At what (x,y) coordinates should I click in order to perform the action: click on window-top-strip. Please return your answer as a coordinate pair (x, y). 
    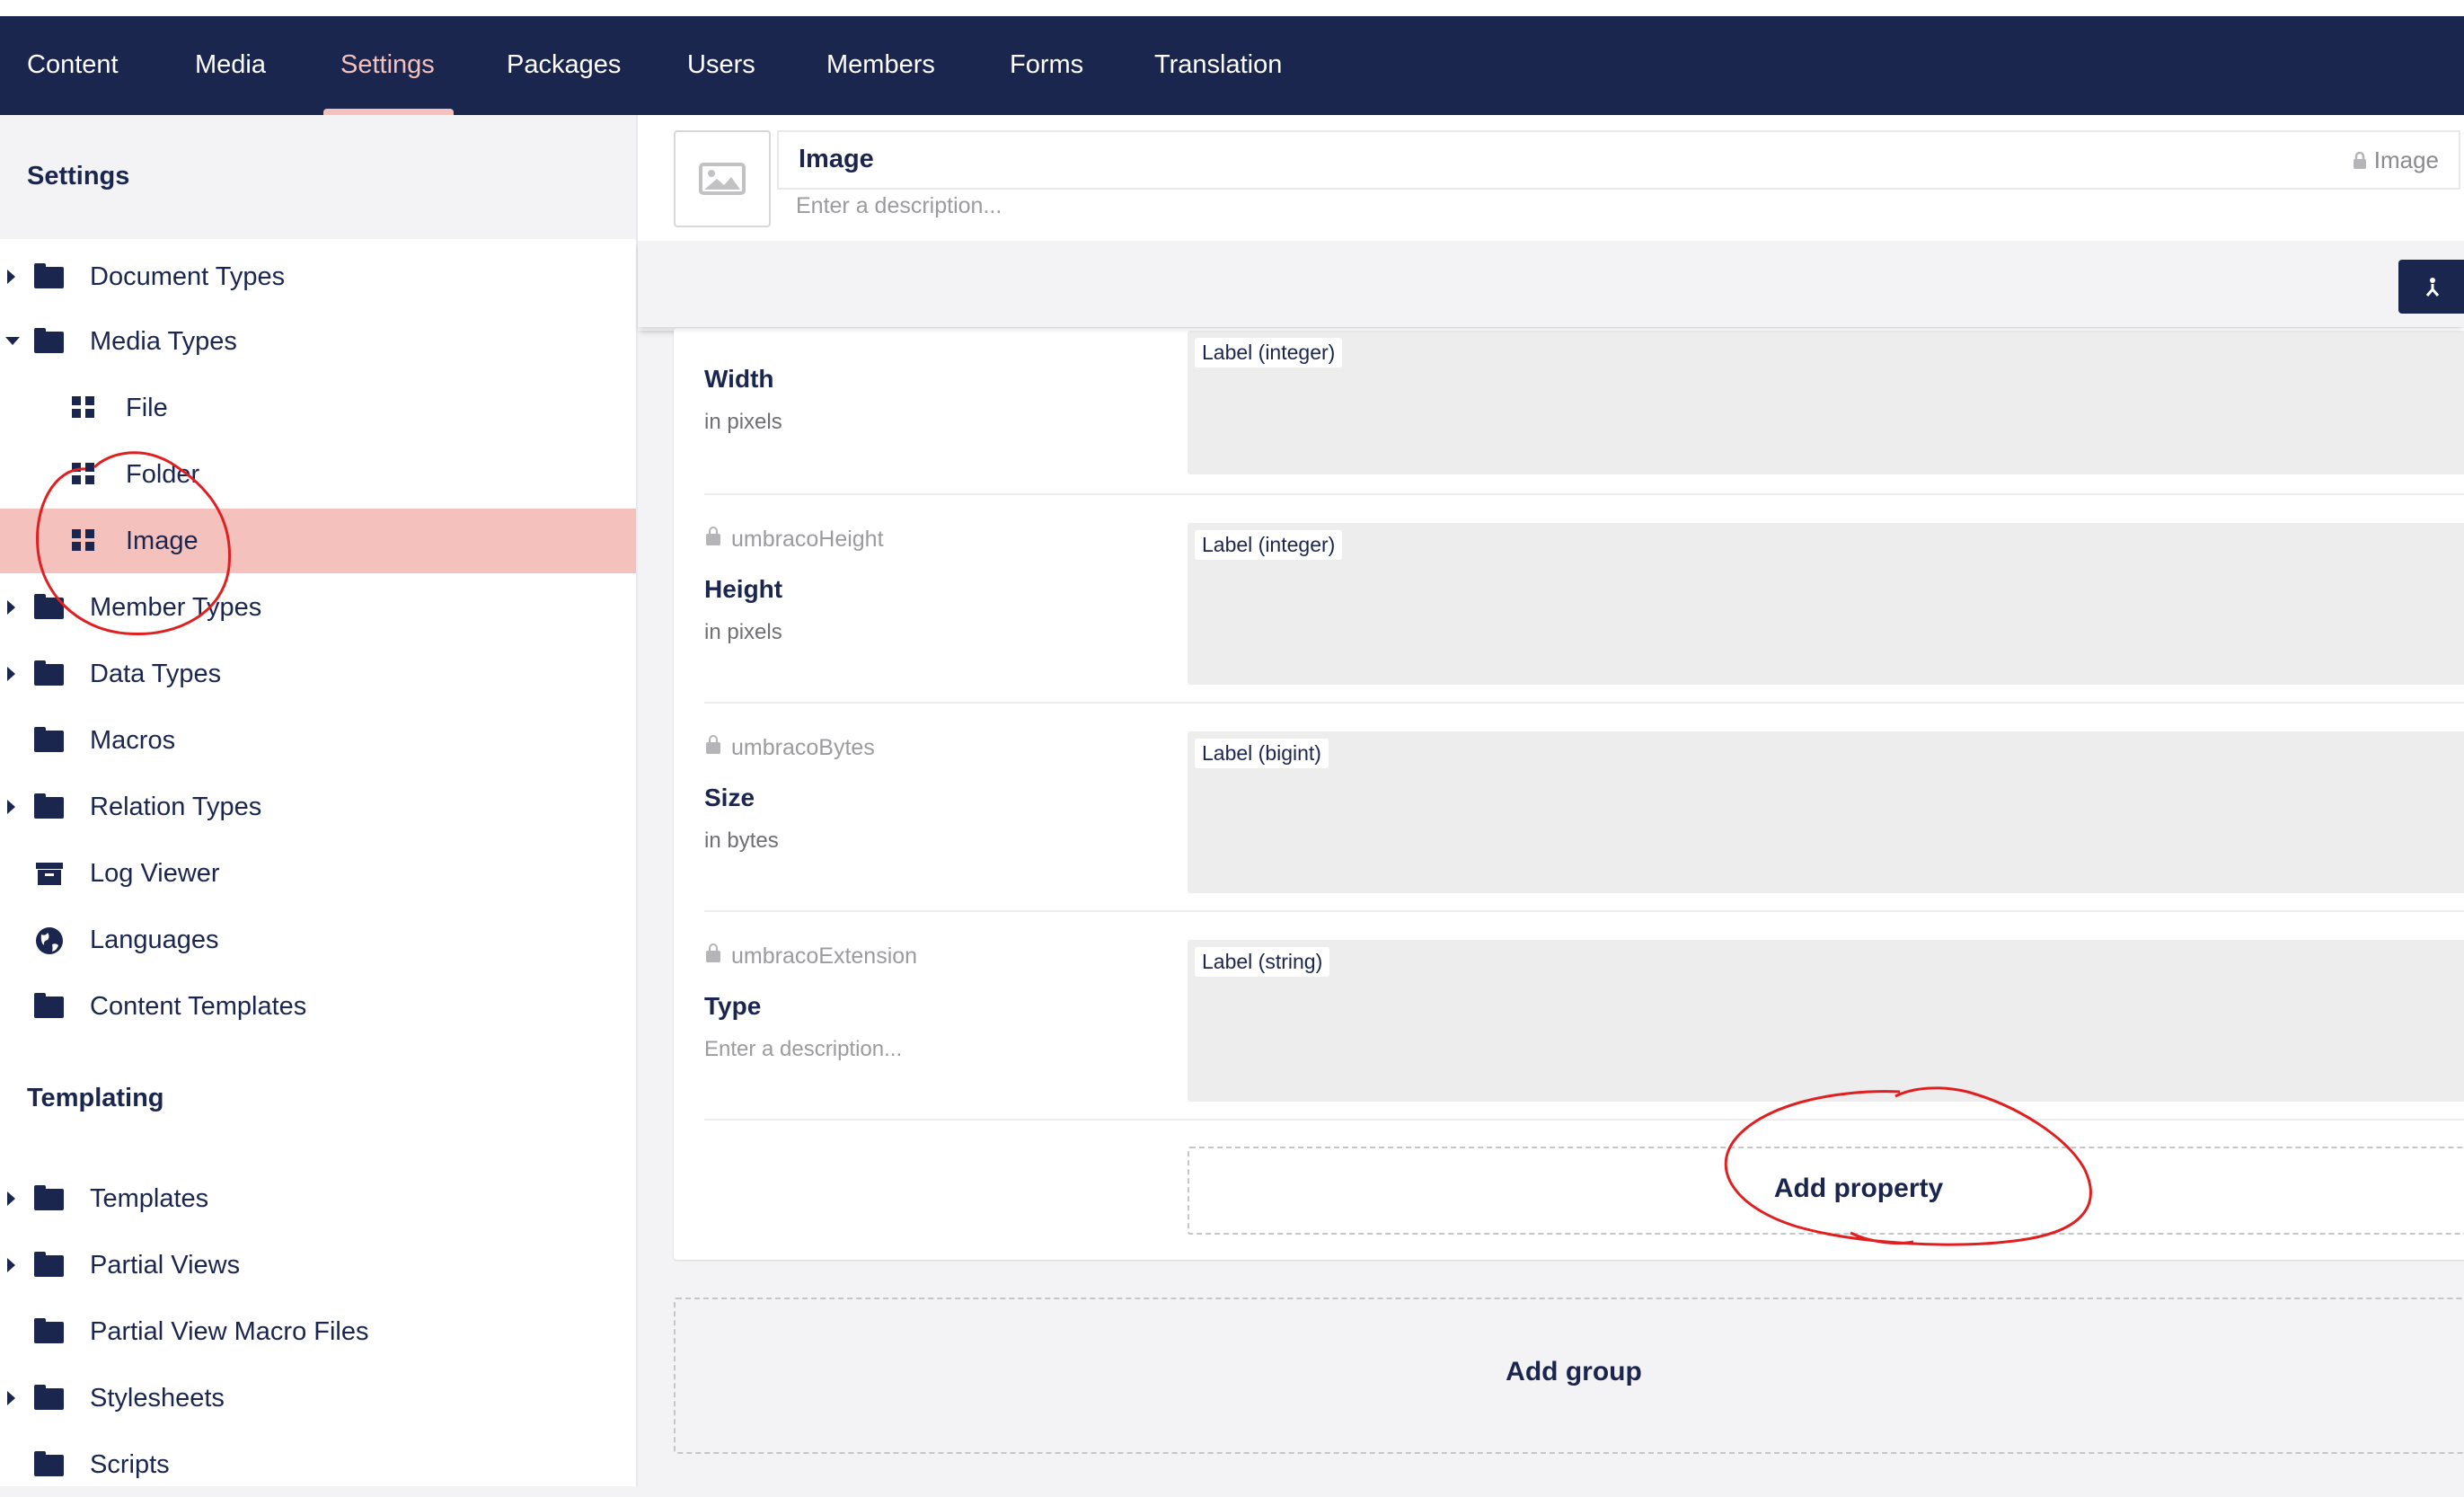
    Looking at the image, I should click on (1232, 8).